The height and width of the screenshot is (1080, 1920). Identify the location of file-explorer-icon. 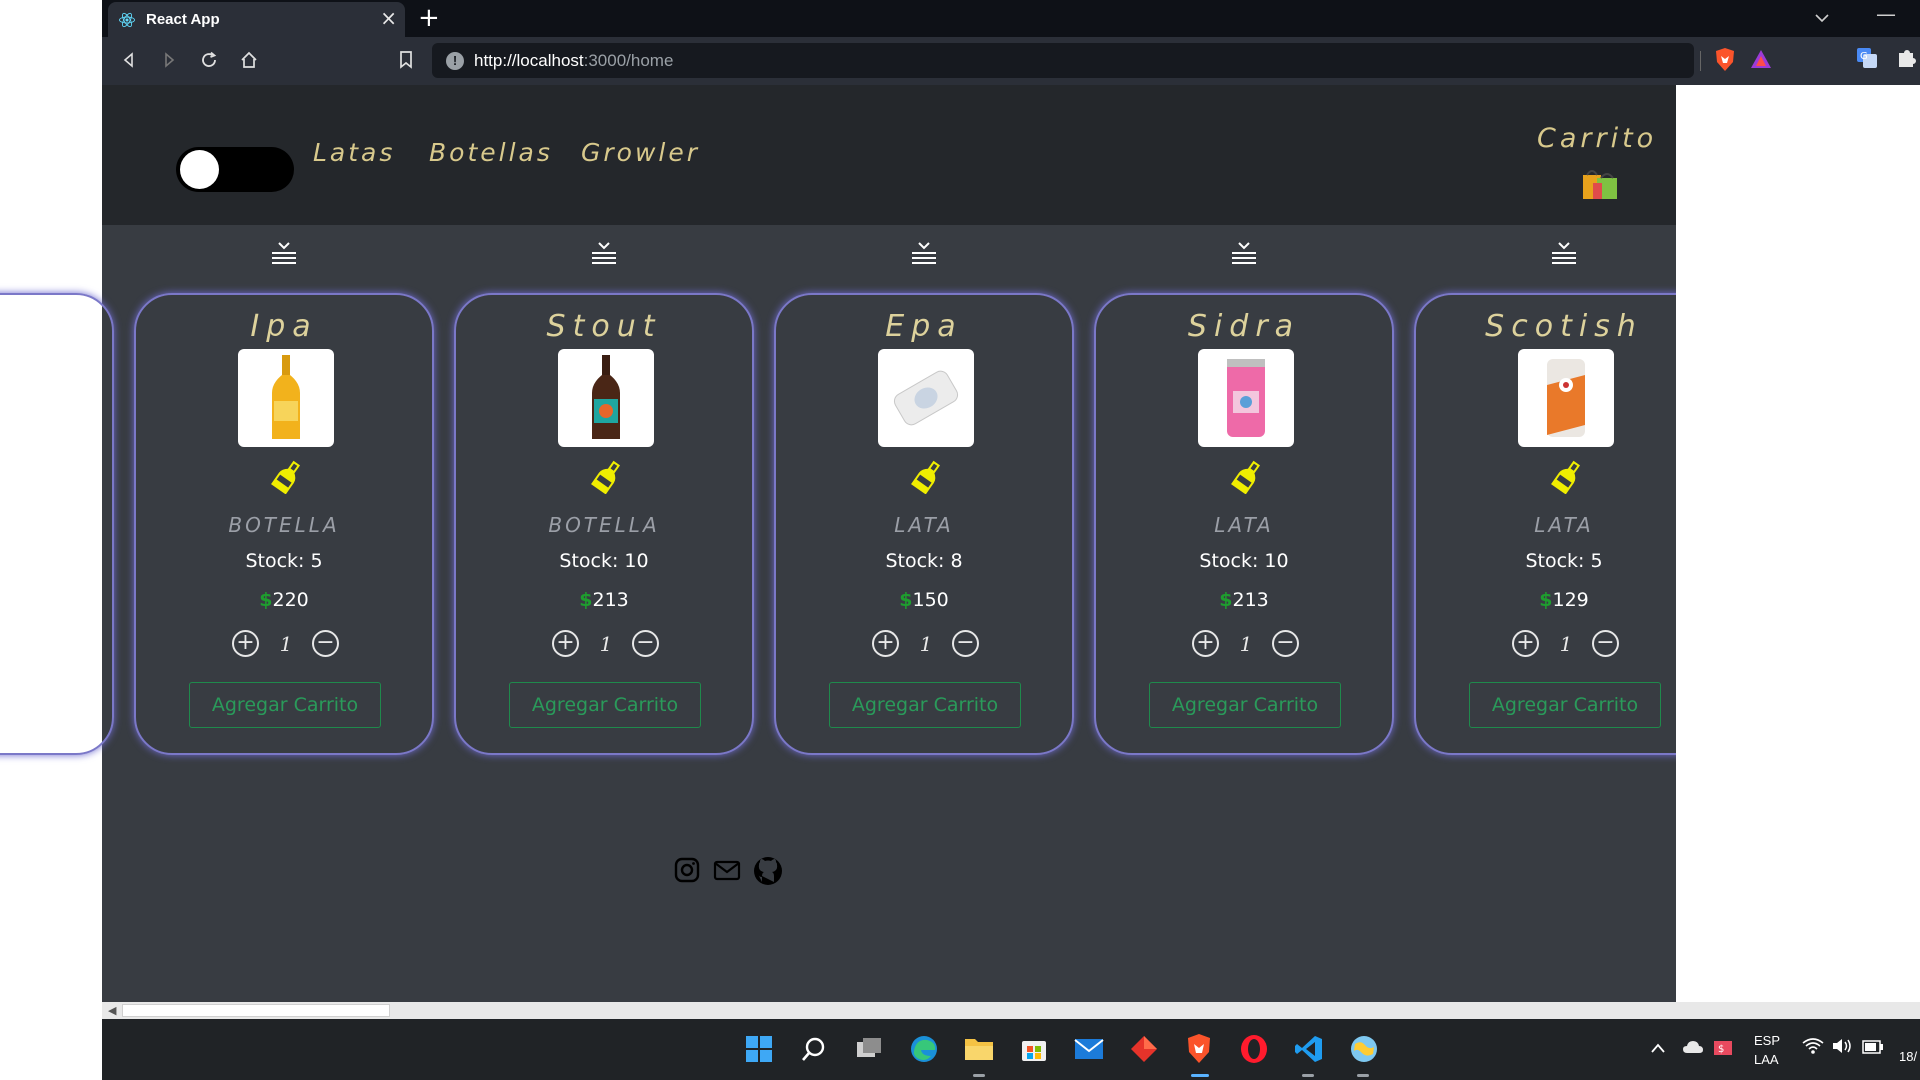
(979, 1049).